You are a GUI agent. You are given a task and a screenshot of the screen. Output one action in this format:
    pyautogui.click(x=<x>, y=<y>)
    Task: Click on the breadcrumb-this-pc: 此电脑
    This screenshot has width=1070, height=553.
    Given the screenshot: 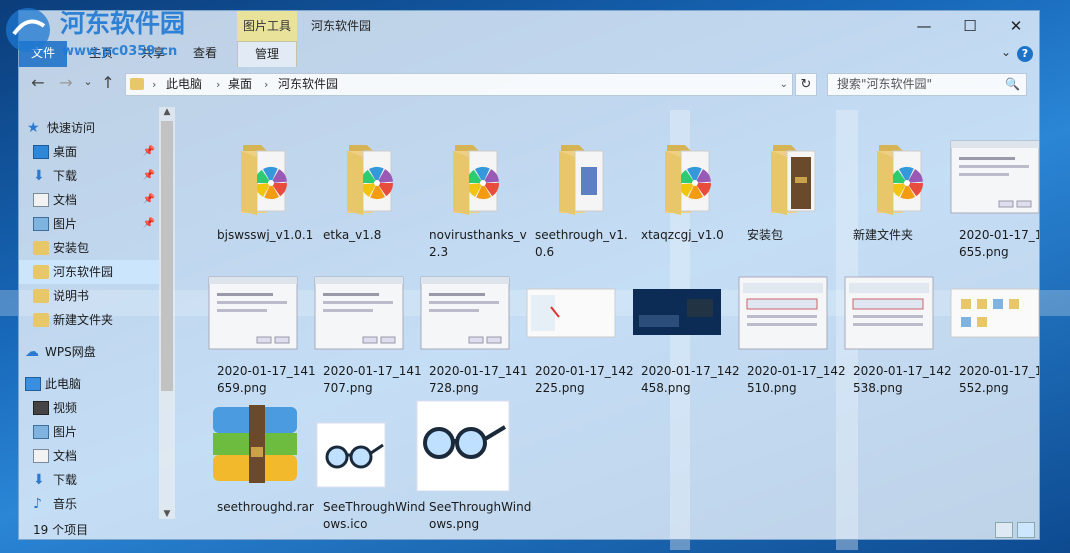 What is the action you would take?
    pyautogui.click(x=184, y=84)
    